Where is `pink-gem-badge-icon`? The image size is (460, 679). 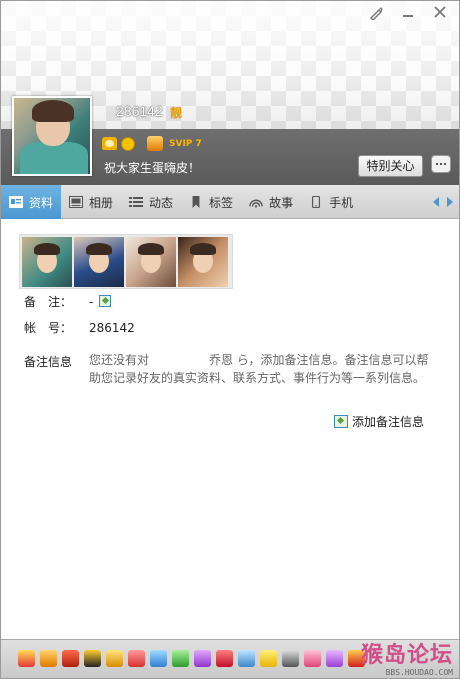
pink-gem-badge-icon is located at coordinates (312, 658).